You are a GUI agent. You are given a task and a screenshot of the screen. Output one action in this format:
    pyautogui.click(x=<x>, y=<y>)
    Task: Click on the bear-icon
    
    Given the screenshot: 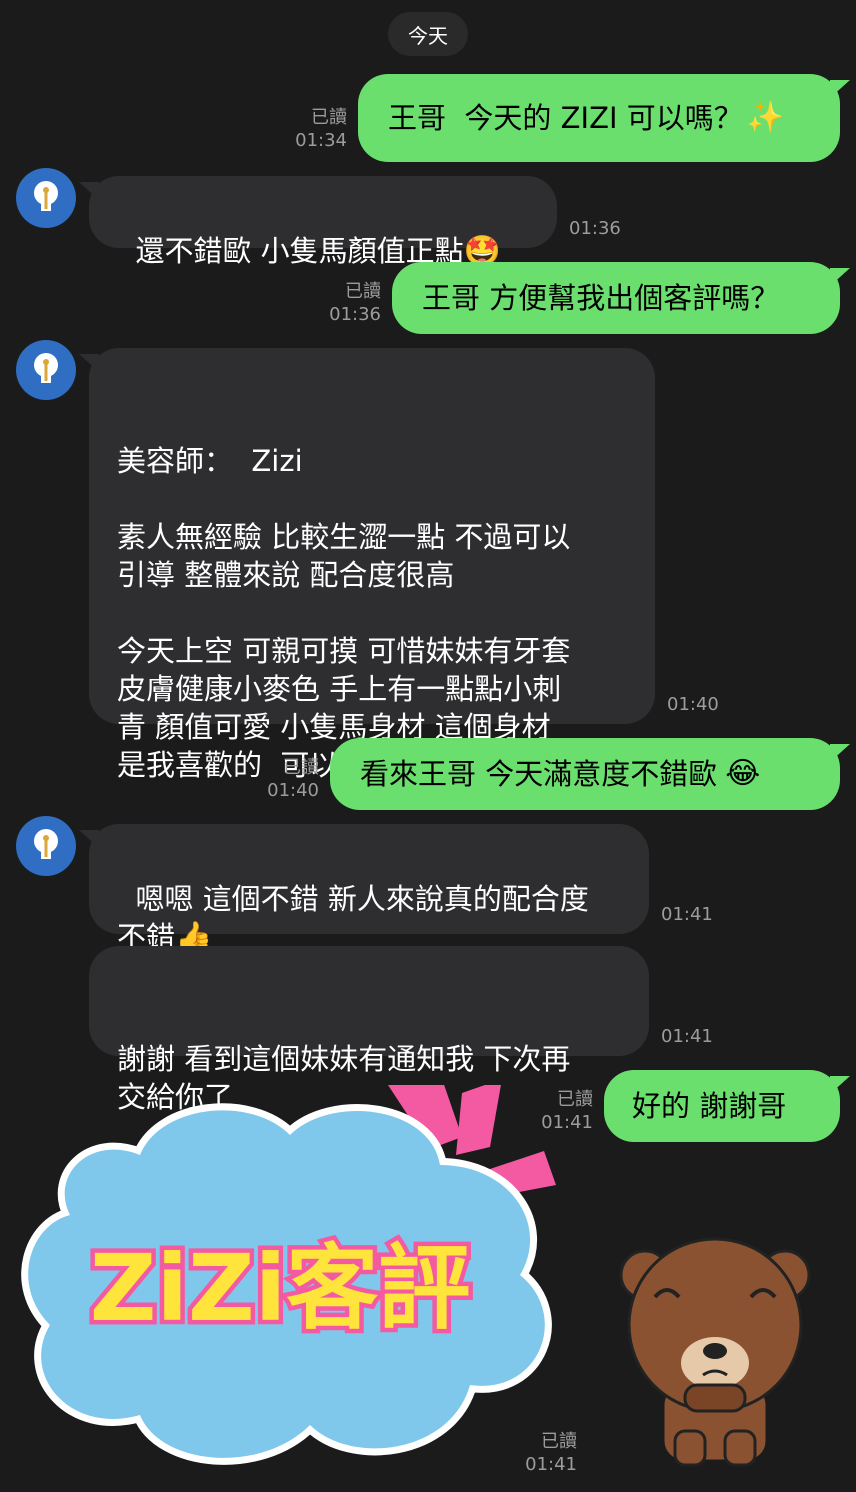 What is the action you would take?
    pyautogui.click(x=715, y=1352)
    